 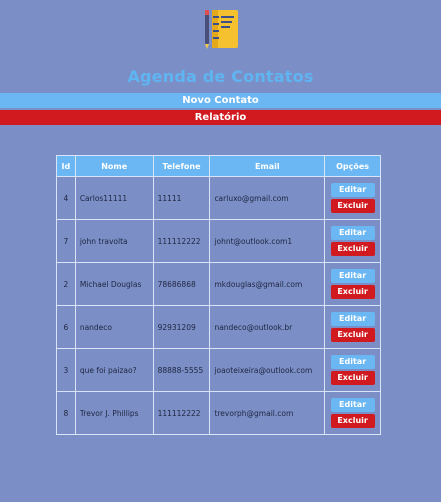 What do you see at coordinates (66, 198) in the screenshot?
I see `contact-id: 4` at bounding box center [66, 198].